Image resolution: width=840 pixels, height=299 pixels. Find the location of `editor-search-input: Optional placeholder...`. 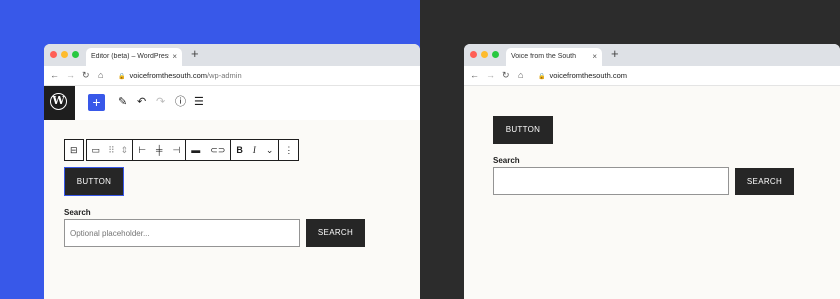

editor-search-input: Optional placeholder... is located at coordinates (182, 233).